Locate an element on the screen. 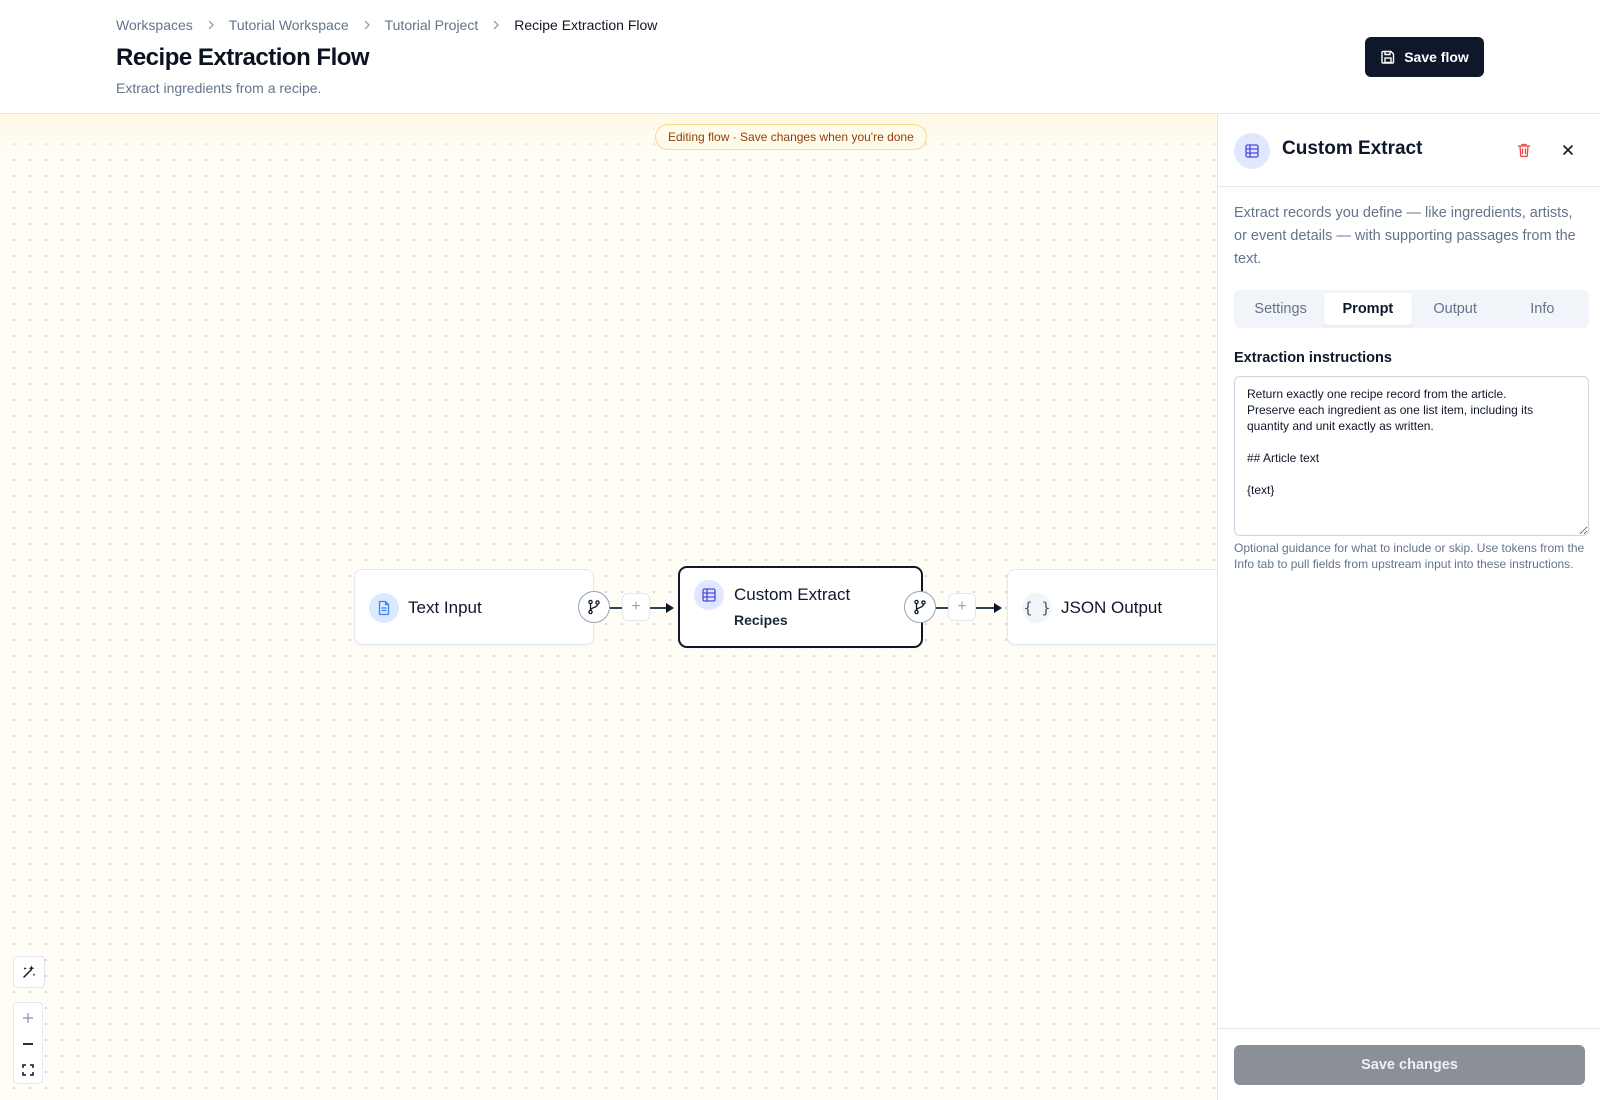 The width and height of the screenshot is (1600, 1100). sparkle-wand-icon is located at coordinates (29, 972).